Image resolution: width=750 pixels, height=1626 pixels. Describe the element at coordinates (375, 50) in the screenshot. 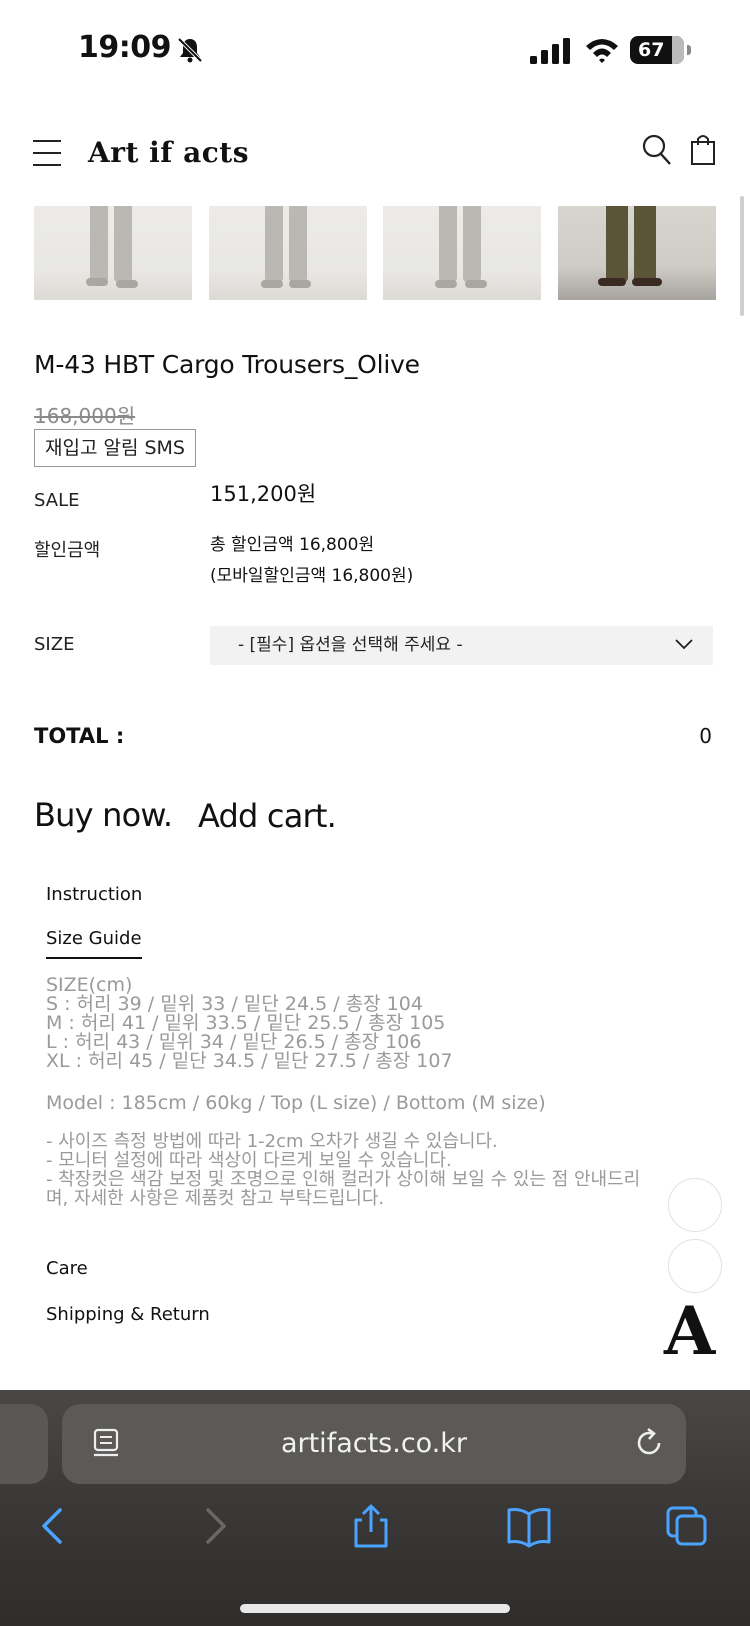

I see `status-bar: 19:09 67` at that location.